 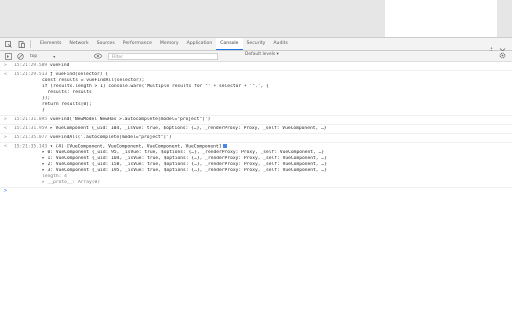 I want to click on tab-performance: Performance, so click(x=137, y=44).